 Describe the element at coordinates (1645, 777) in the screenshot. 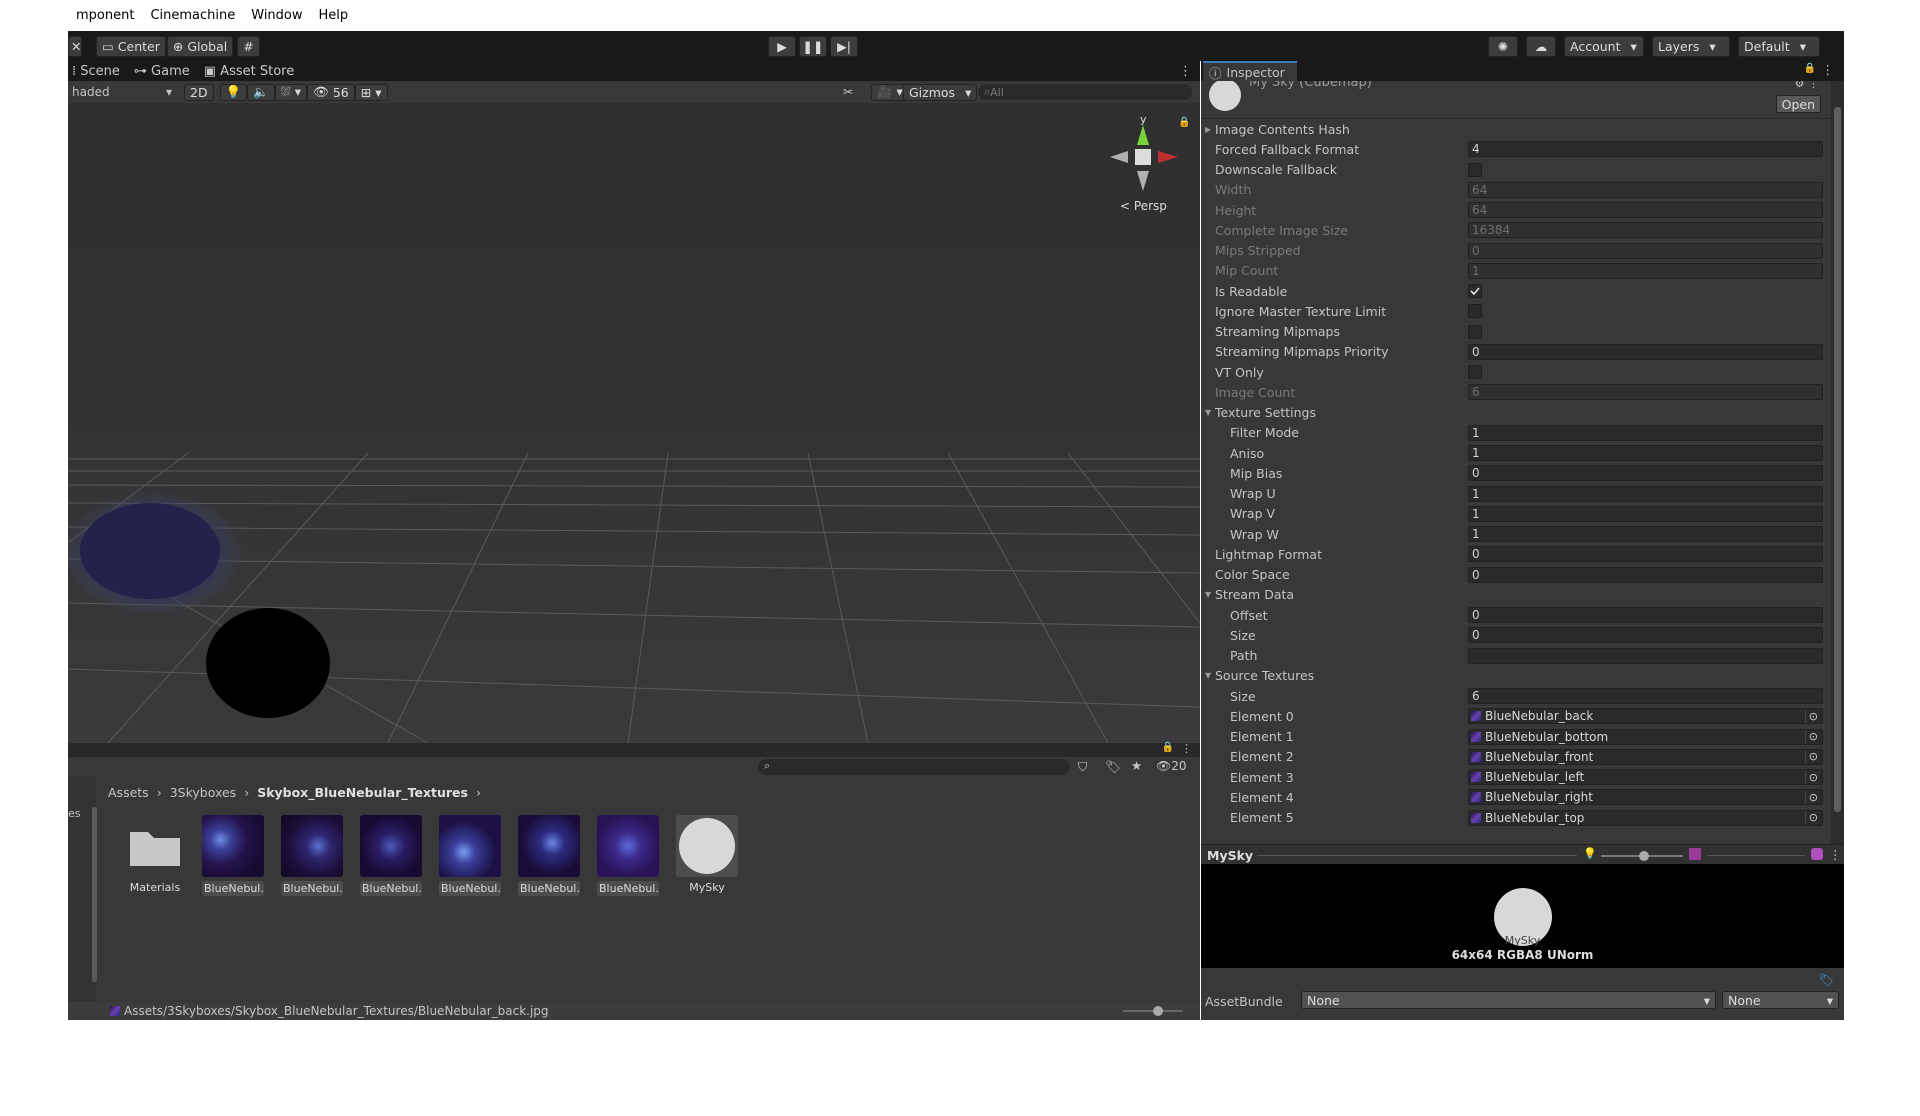

I see `object-field: BlueNebular_left ⊙` at that location.